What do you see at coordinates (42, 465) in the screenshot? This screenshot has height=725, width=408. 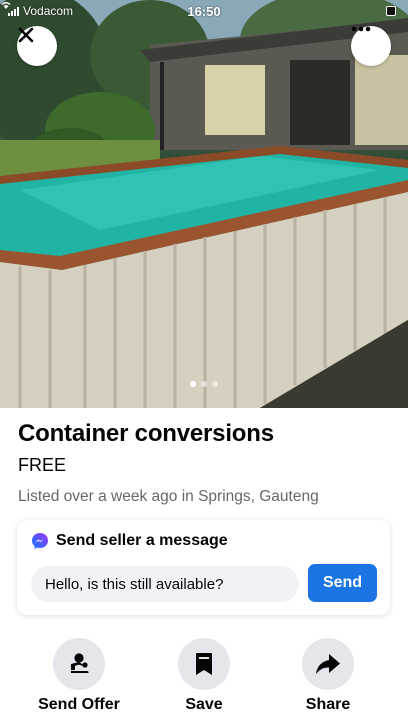 I see `listing-price: FREE` at bounding box center [42, 465].